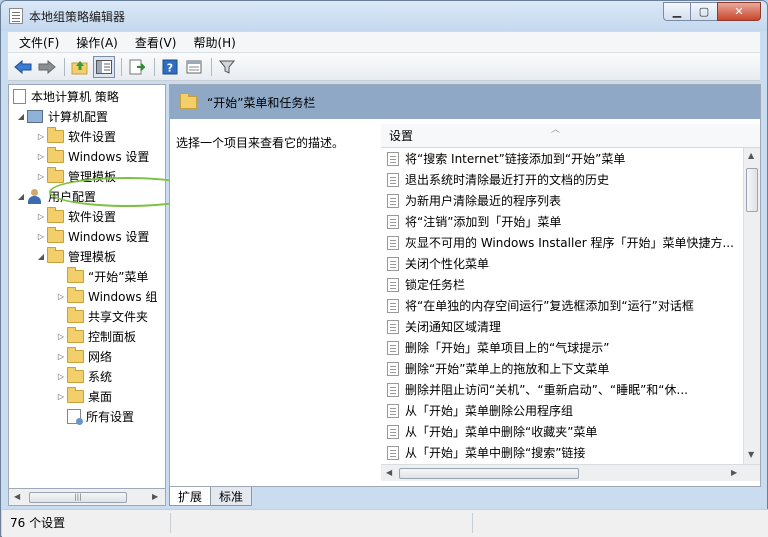  What do you see at coordinates (170, 67) in the screenshot?
I see `help-button: ?` at bounding box center [170, 67].